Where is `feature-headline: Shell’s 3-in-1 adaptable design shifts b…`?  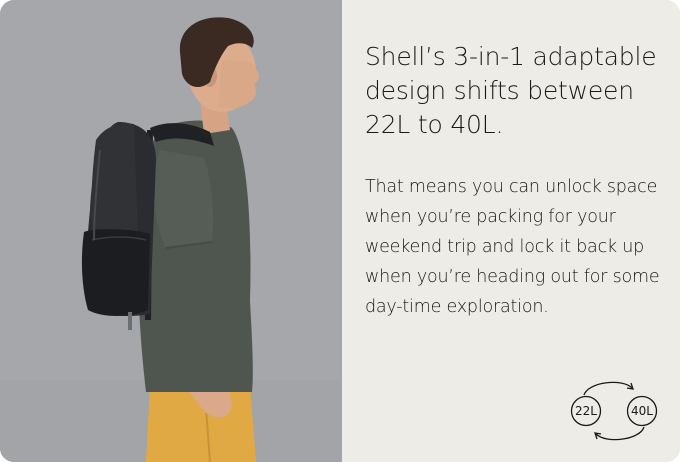 feature-headline: Shell’s 3-in-1 adaptable design shifts b… is located at coordinates (511, 90).